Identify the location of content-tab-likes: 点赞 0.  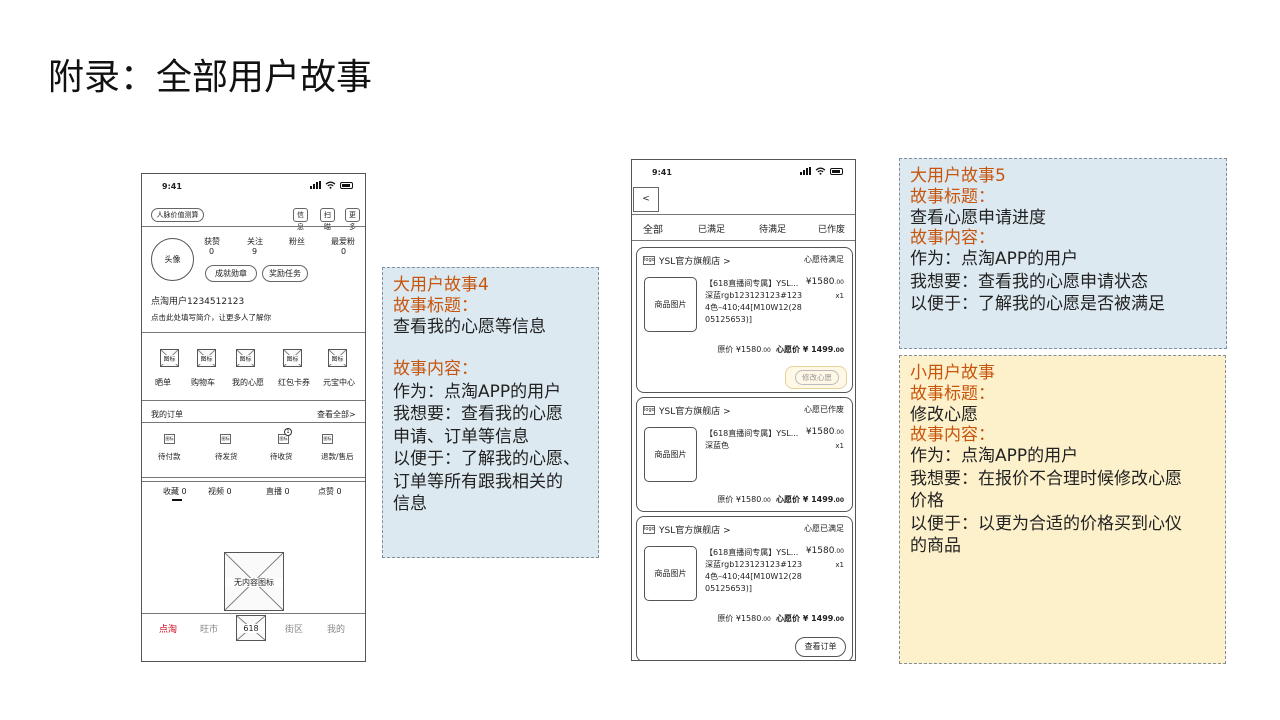
(330, 491).